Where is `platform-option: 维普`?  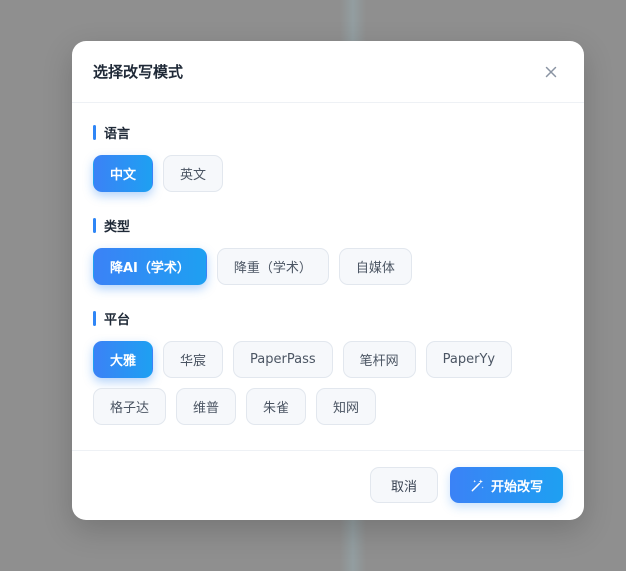 platform-option: 维普 is located at coordinates (206, 406).